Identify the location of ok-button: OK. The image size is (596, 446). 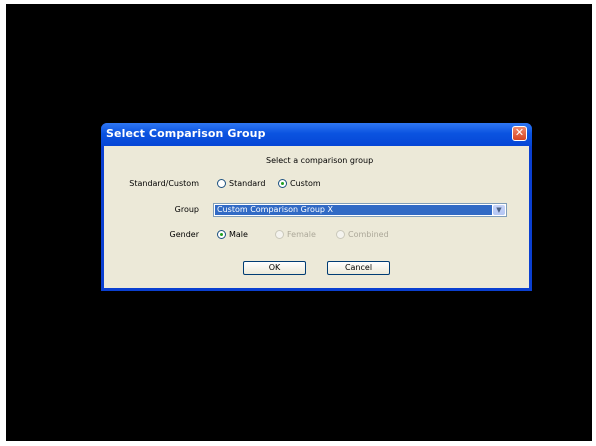
(274, 268).